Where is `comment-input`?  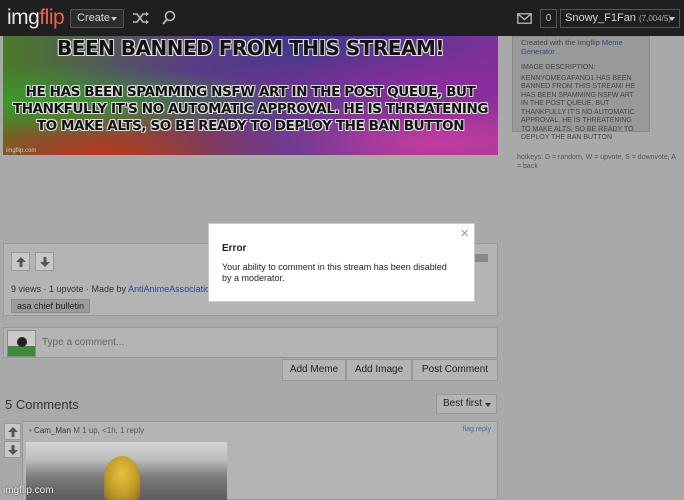
comment-input is located at coordinates (265, 342).